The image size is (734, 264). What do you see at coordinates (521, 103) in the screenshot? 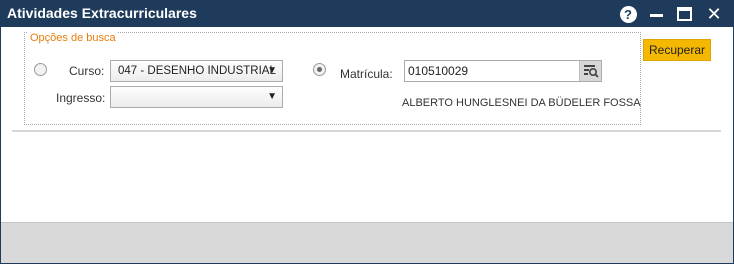
I see `student-name: ALBERTO HUNGLESNEI DA BÜDELER FOSSA` at bounding box center [521, 103].